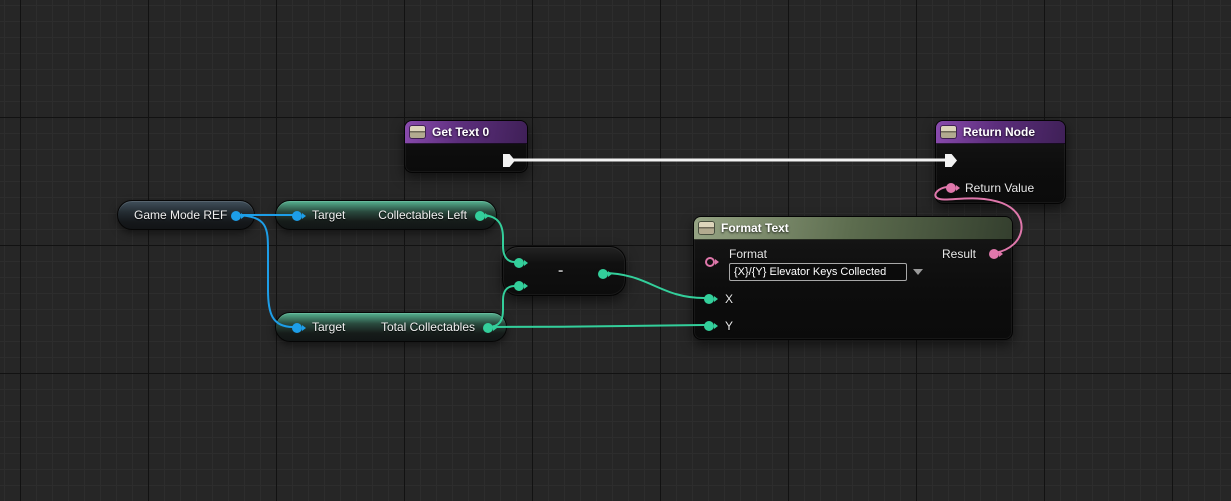 The height and width of the screenshot is (501, 1231). What do you see at coordinates (729, 299) in the screenshot?
I see `x-label: X` at bounding box center [729, 299].